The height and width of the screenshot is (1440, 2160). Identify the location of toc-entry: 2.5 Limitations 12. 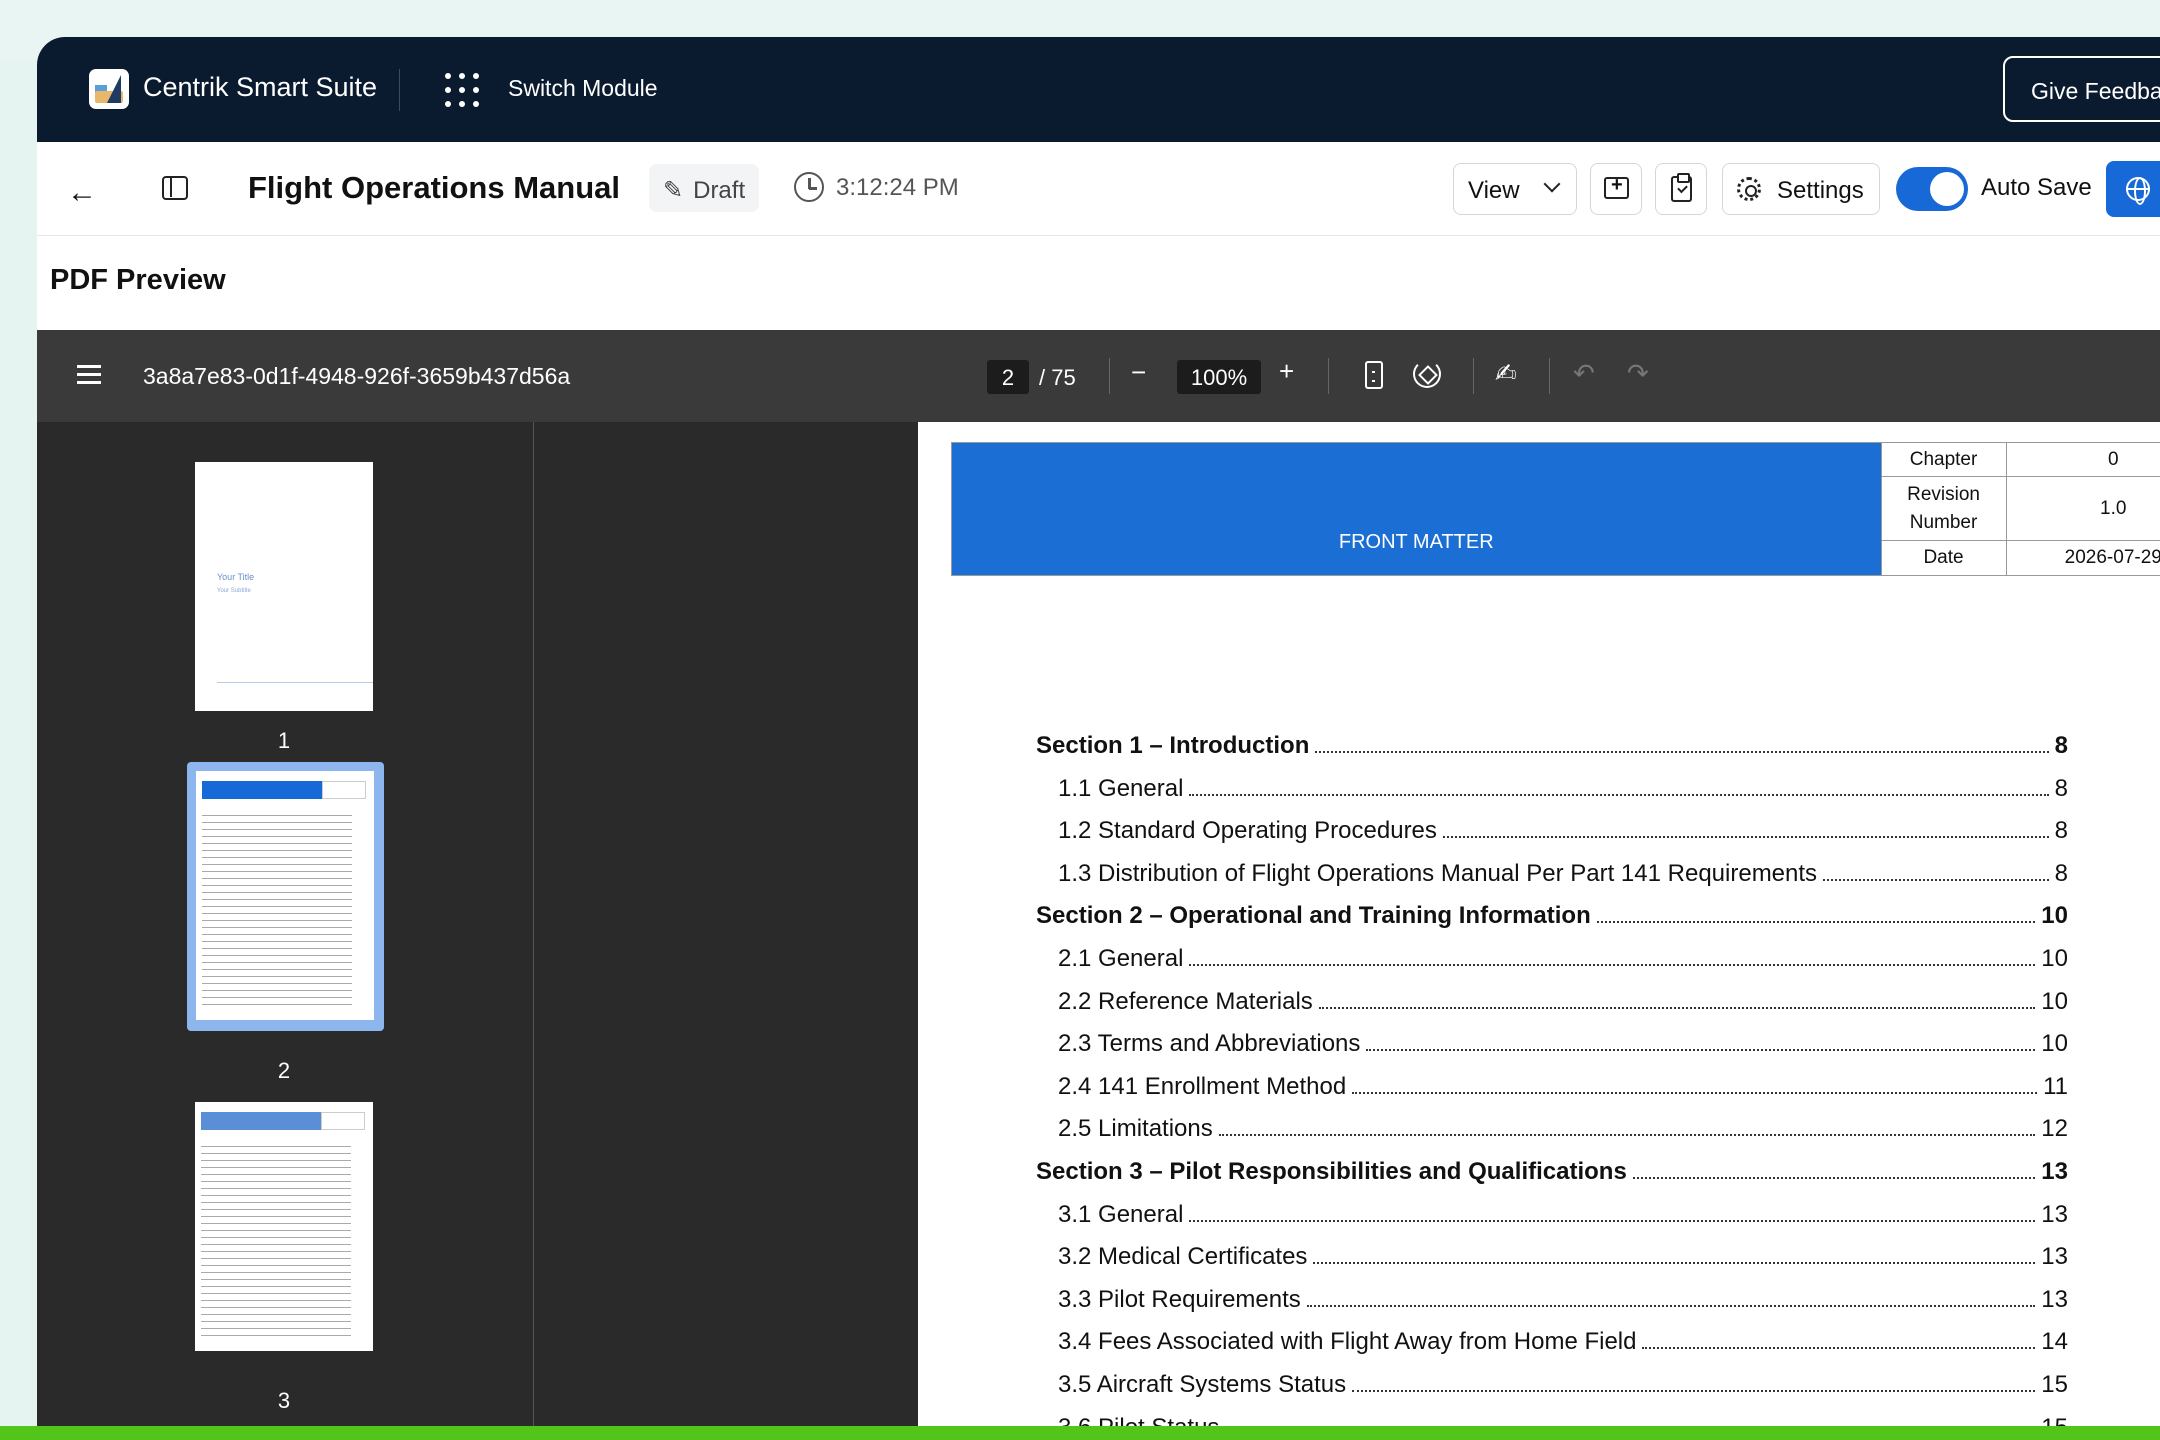
(1552, 1135).